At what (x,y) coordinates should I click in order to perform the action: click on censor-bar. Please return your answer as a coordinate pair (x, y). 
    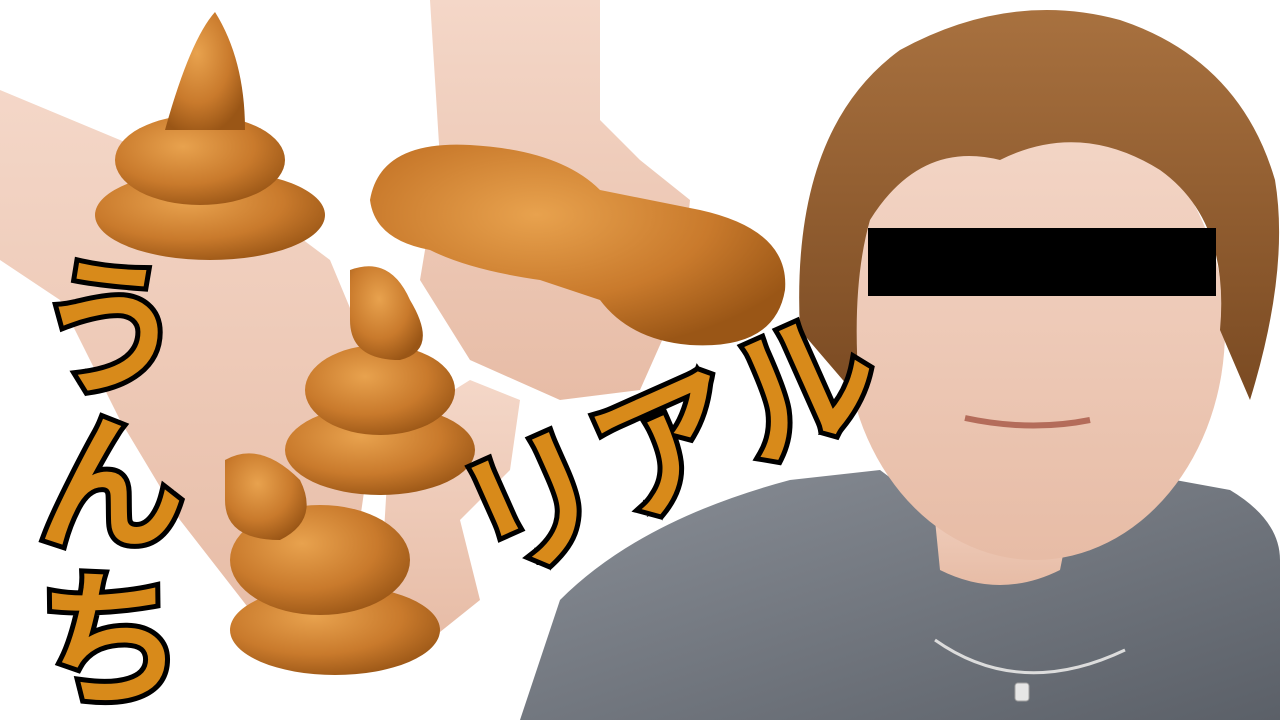
    Looking at the image, I should click on (1042, 262).